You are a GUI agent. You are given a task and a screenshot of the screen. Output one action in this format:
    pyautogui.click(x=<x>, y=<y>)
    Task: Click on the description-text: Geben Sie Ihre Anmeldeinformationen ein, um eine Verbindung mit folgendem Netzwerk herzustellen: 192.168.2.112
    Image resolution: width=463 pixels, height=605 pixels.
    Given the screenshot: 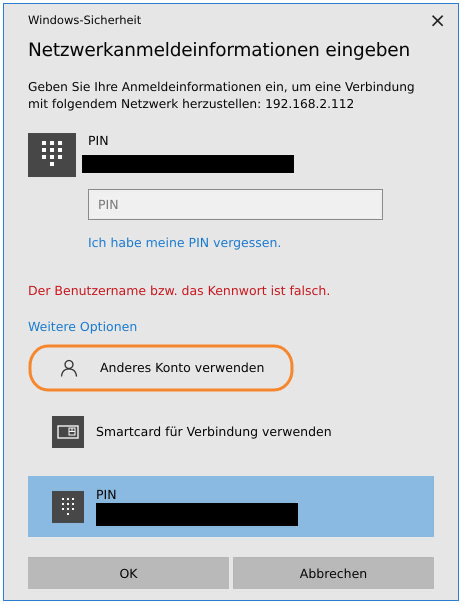 What is the action you would take?
    pyautogui.click(x=222, y=96)
    